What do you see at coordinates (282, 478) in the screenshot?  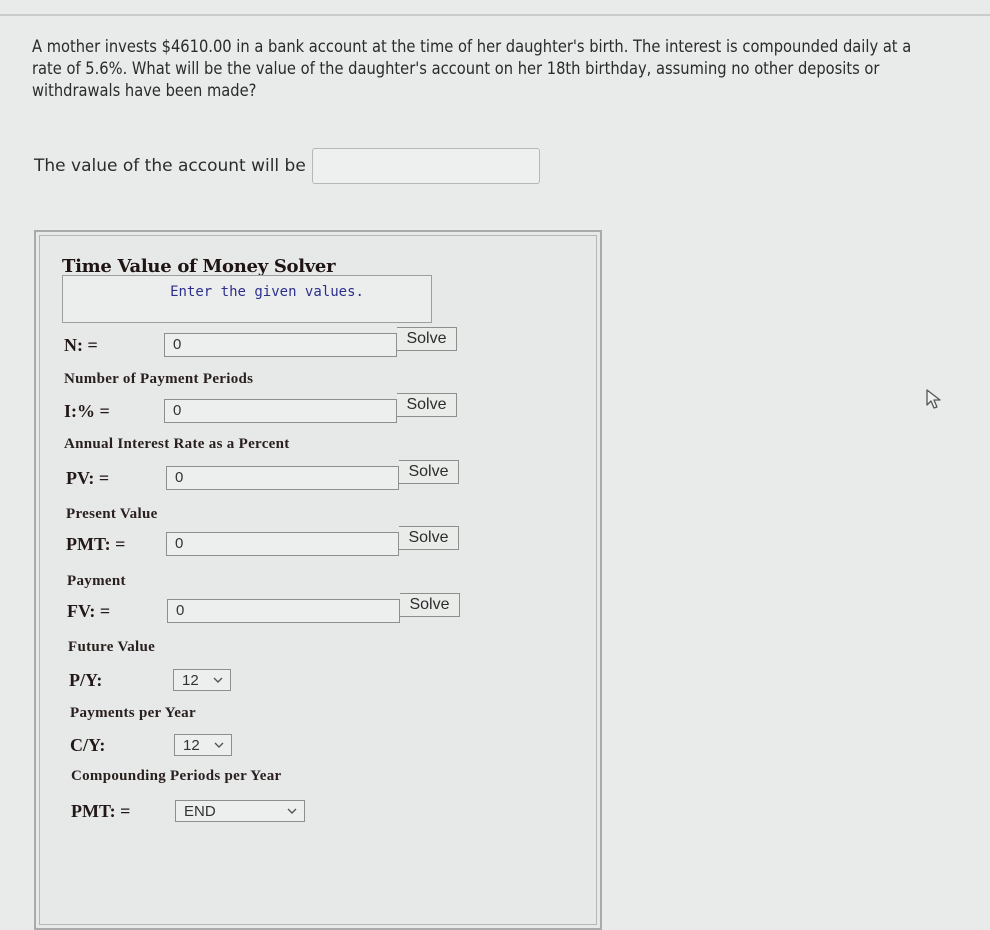 I see `pv-input: 0` at bounding box center [282, 478].